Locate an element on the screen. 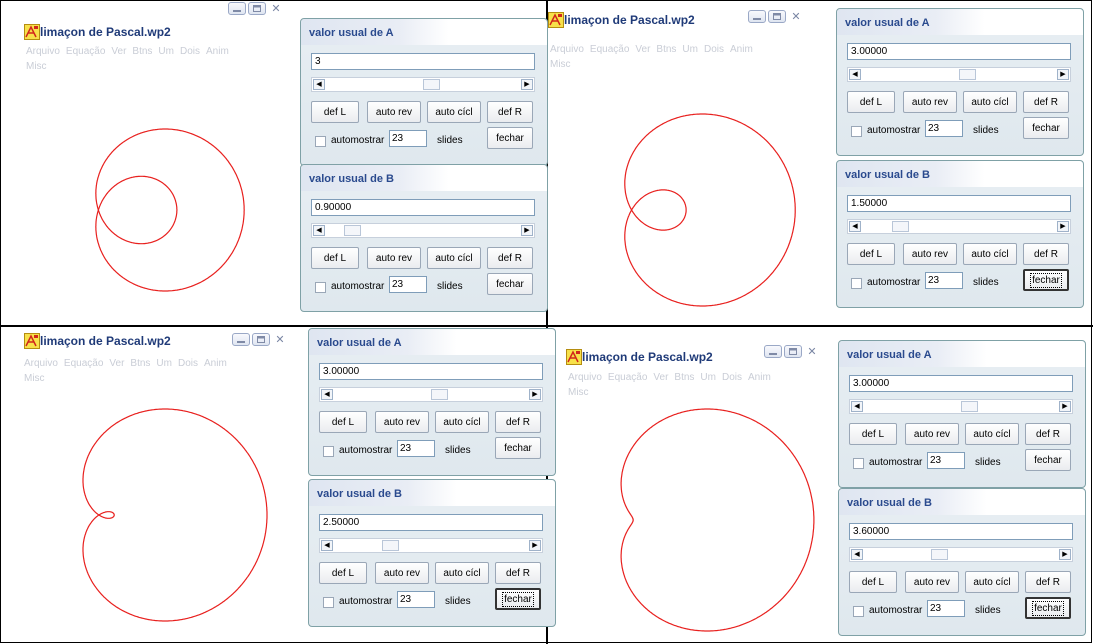  b-value-input: 3.60000 is located at coordinates (961, 531).